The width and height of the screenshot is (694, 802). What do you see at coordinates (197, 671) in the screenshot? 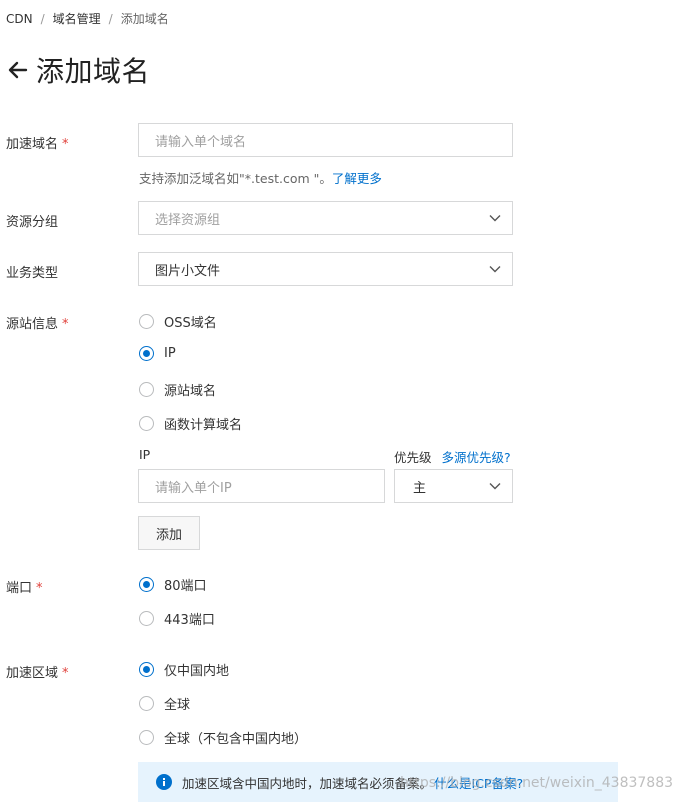
I see `radio-label: 仅中国内地` at bounding box center [197, 671].